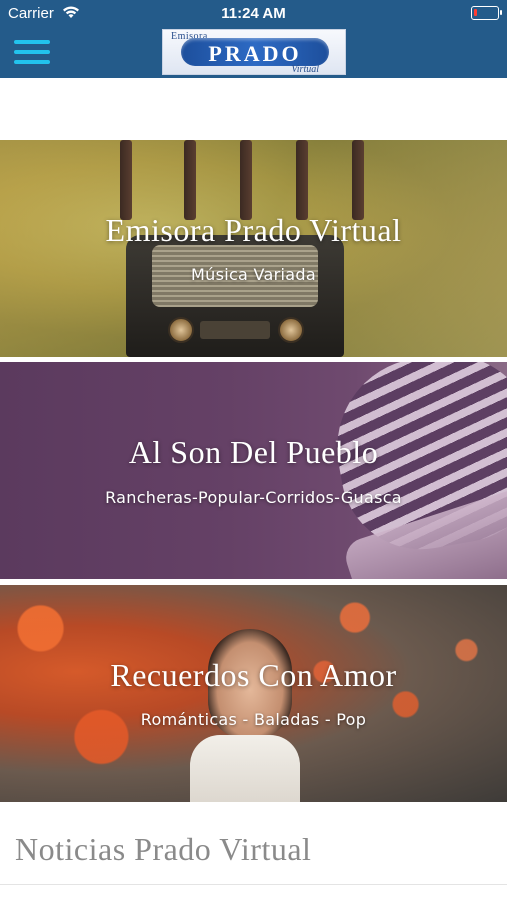  Describe the element at coordinates (305, 69) in the screenshot. I see `logo-bottom-text: Virtual` at that location.